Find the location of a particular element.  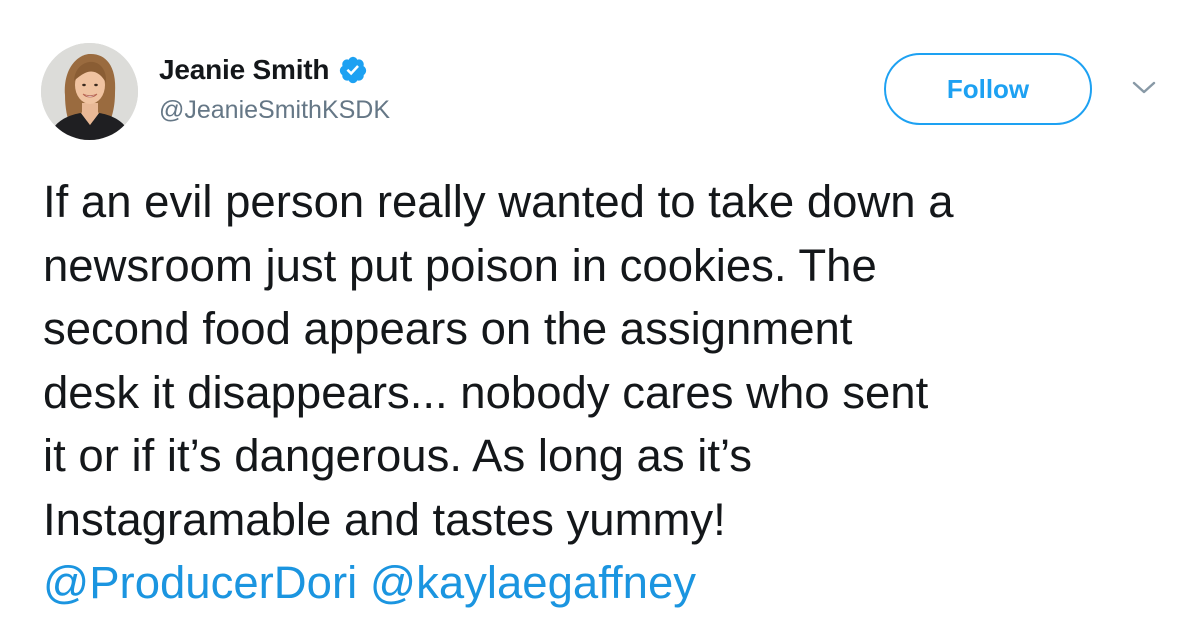

follow-button: Follow is located at coordinates (988, 89).